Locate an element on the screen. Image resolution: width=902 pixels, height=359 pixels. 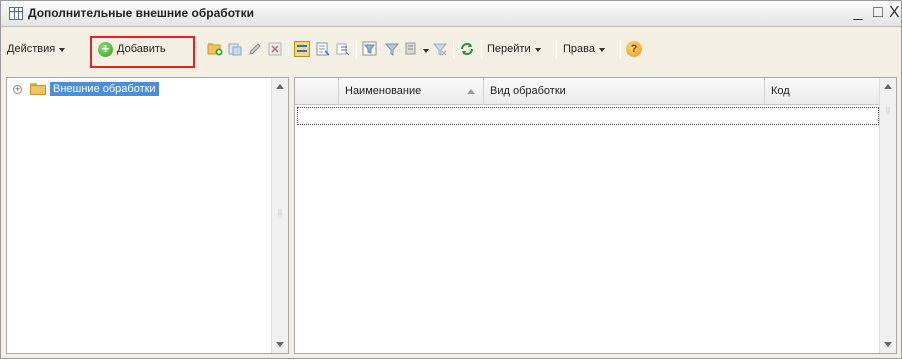
add-button: + Добавить is located at coordinates (132, 49).